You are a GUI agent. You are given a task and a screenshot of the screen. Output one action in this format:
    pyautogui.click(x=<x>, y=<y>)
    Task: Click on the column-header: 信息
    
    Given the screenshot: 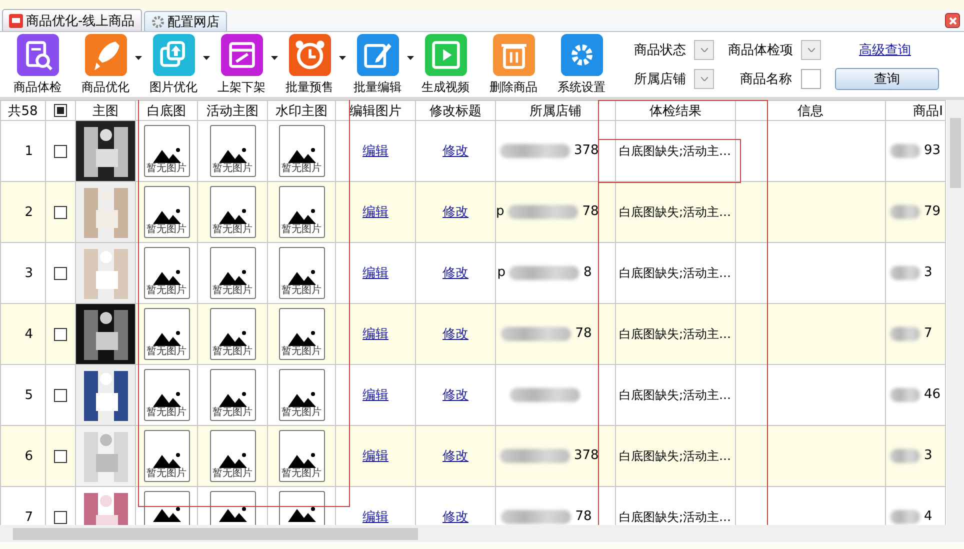 What is the action you would take?
    pyautogui.click(x=811, y=110)
    